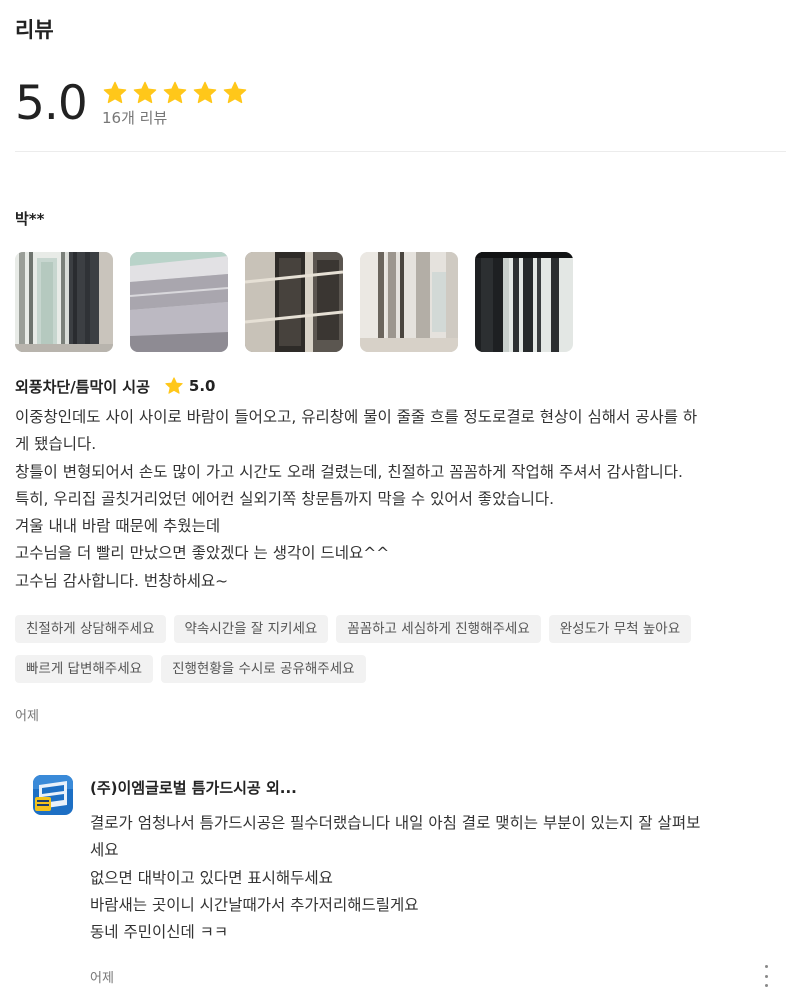 Image resolution: width=801 pixels, height=992 pixels. Describe the element at coordinates (84, 669) in the screenshot. I see `review-tag: 빠르게 답변해주세요` at that location.